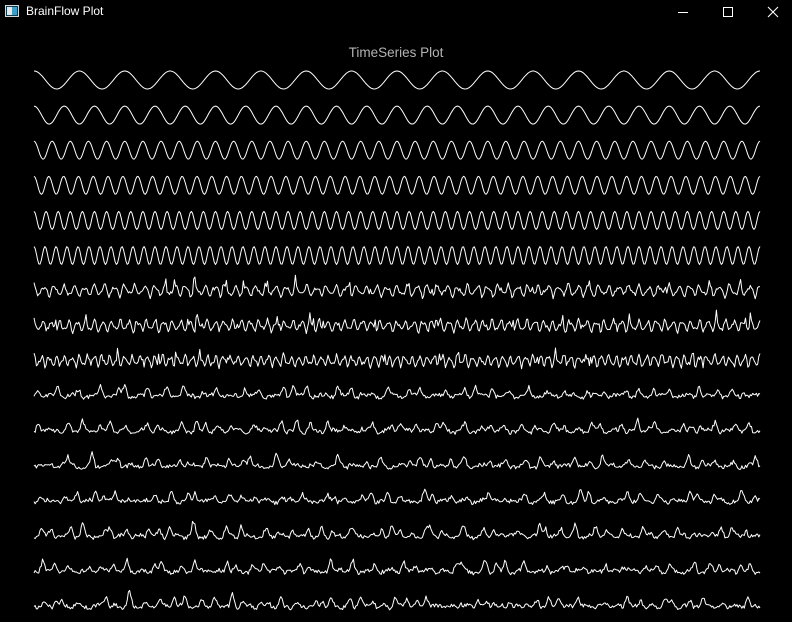 The image size is (792, 622). I want to click on close-icon, so click(773, 12).